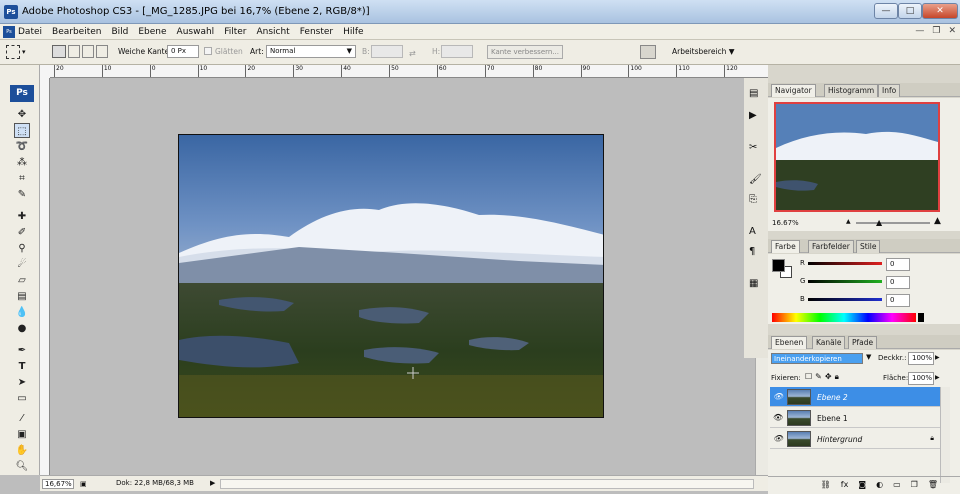 The height and width of the screenshot is (494, 960). Describe the element at coordinates (22, 350) in the screenshot. I see `pen-tool-icon: ✒` at that location.